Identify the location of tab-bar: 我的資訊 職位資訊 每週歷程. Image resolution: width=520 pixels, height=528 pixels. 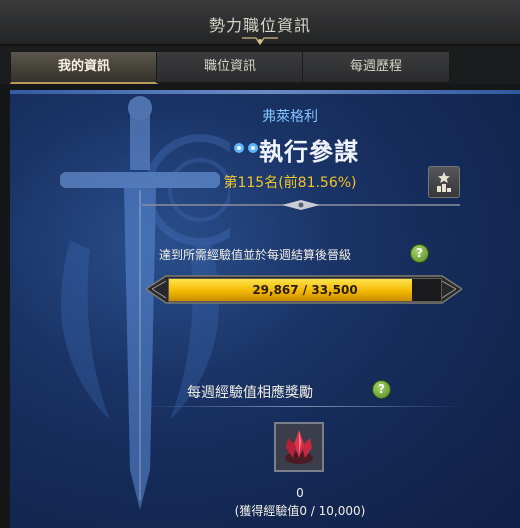
(260, 65).